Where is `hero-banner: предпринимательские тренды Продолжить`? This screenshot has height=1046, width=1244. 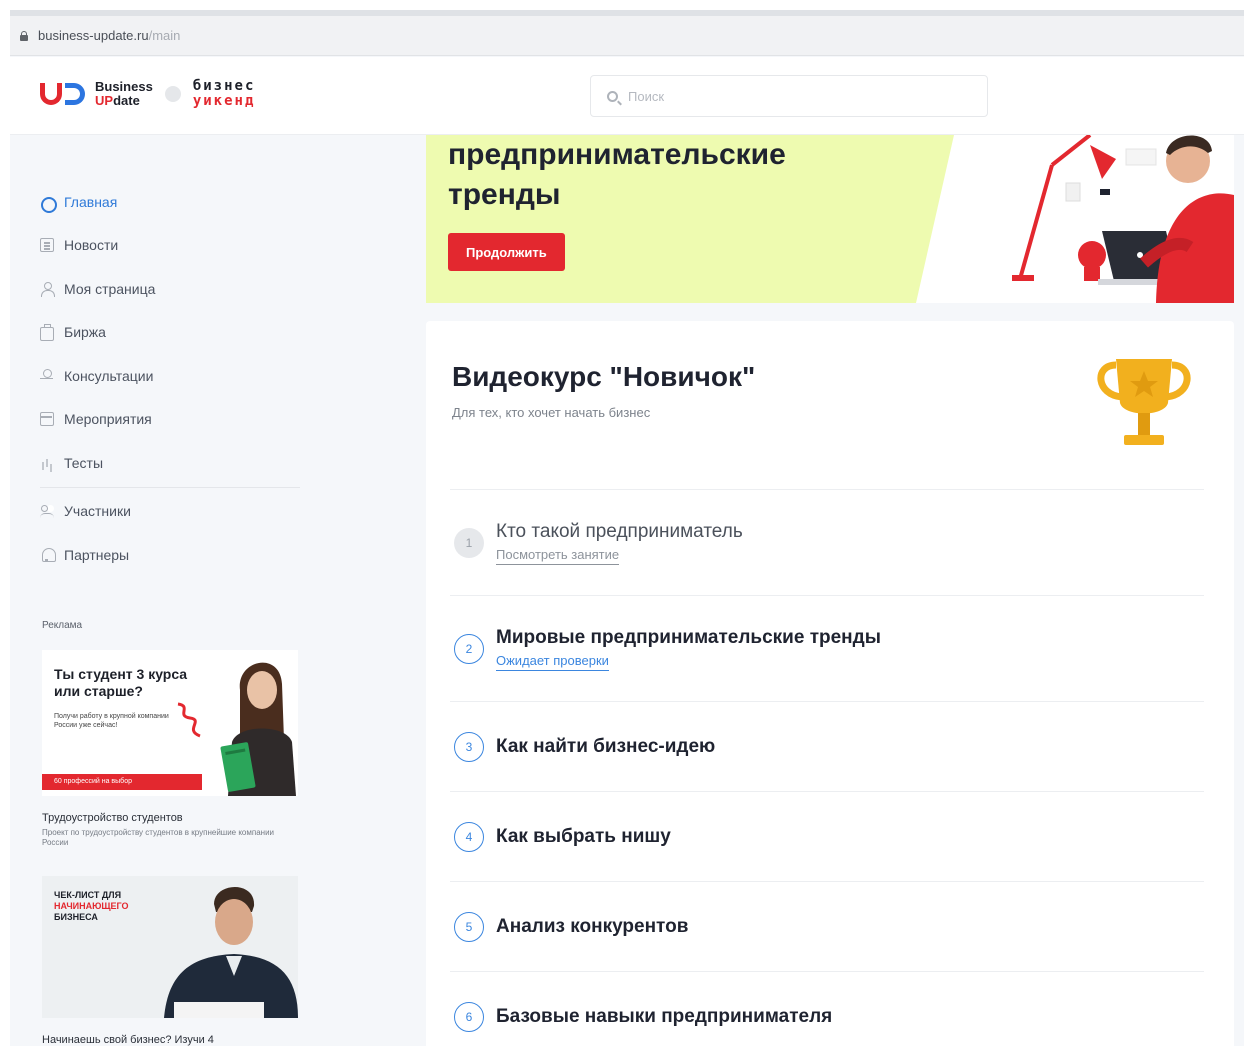 hero-banner: предпринимательские тренды Продолжить is located at coordinates (830, 219).